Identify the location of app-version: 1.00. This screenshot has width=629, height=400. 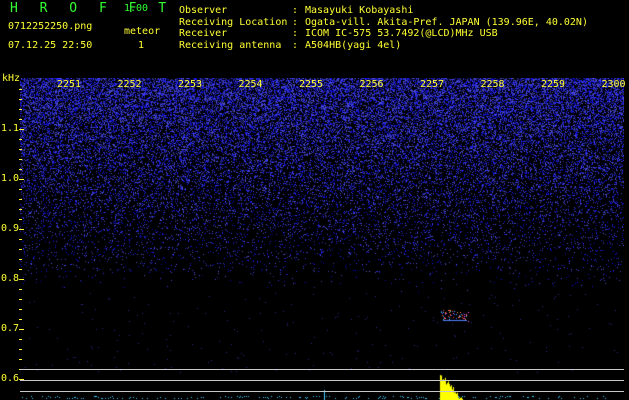
(136, 8).